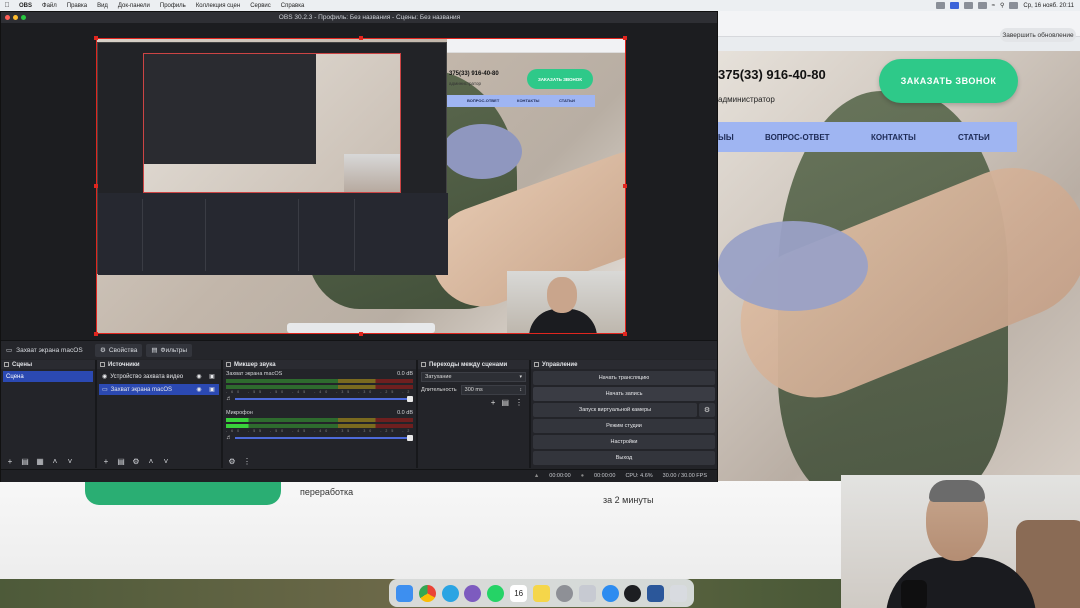 The width and height of the screenshot is (1080, 608). Describe the element at coordinates (797, 137) in the screenshot. I see `nav-item-faq: ВОПРОС-ОТВЕТ` at that location.